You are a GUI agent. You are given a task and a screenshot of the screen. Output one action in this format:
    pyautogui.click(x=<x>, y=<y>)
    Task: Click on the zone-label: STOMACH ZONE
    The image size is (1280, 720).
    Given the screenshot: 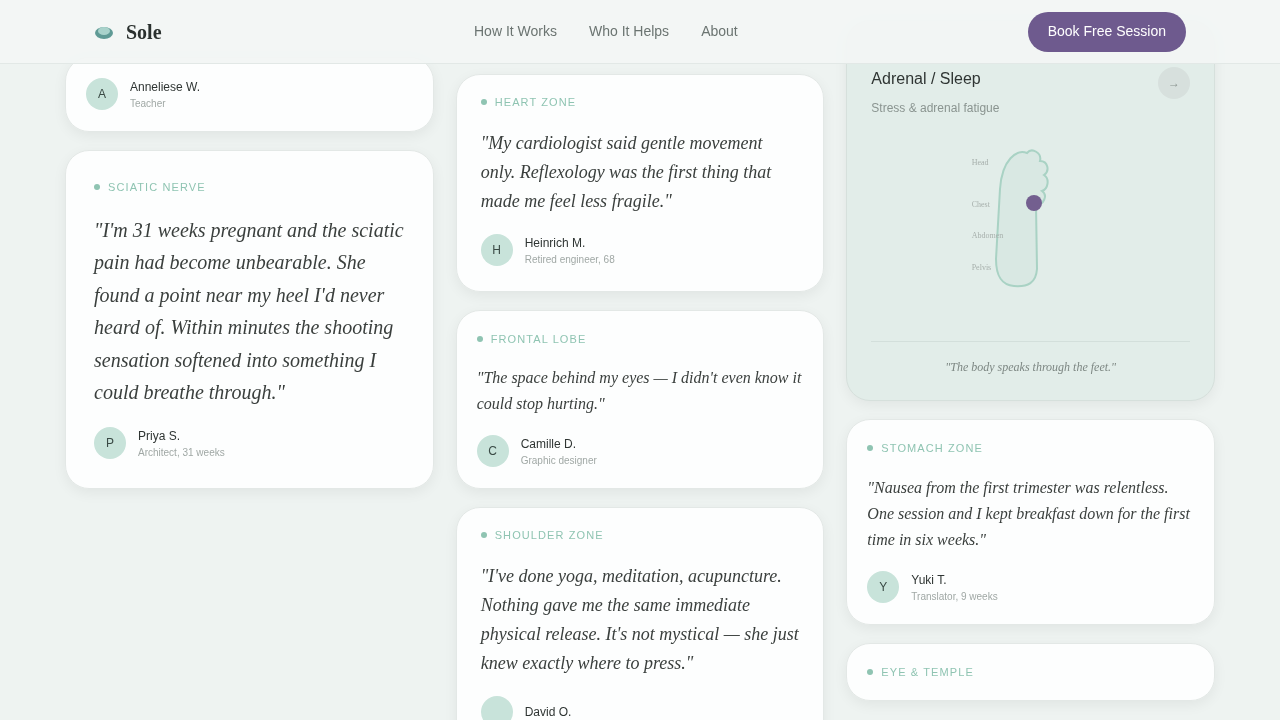 What is the action you would take?
    pyautogui.click(x=932, y=448)
    